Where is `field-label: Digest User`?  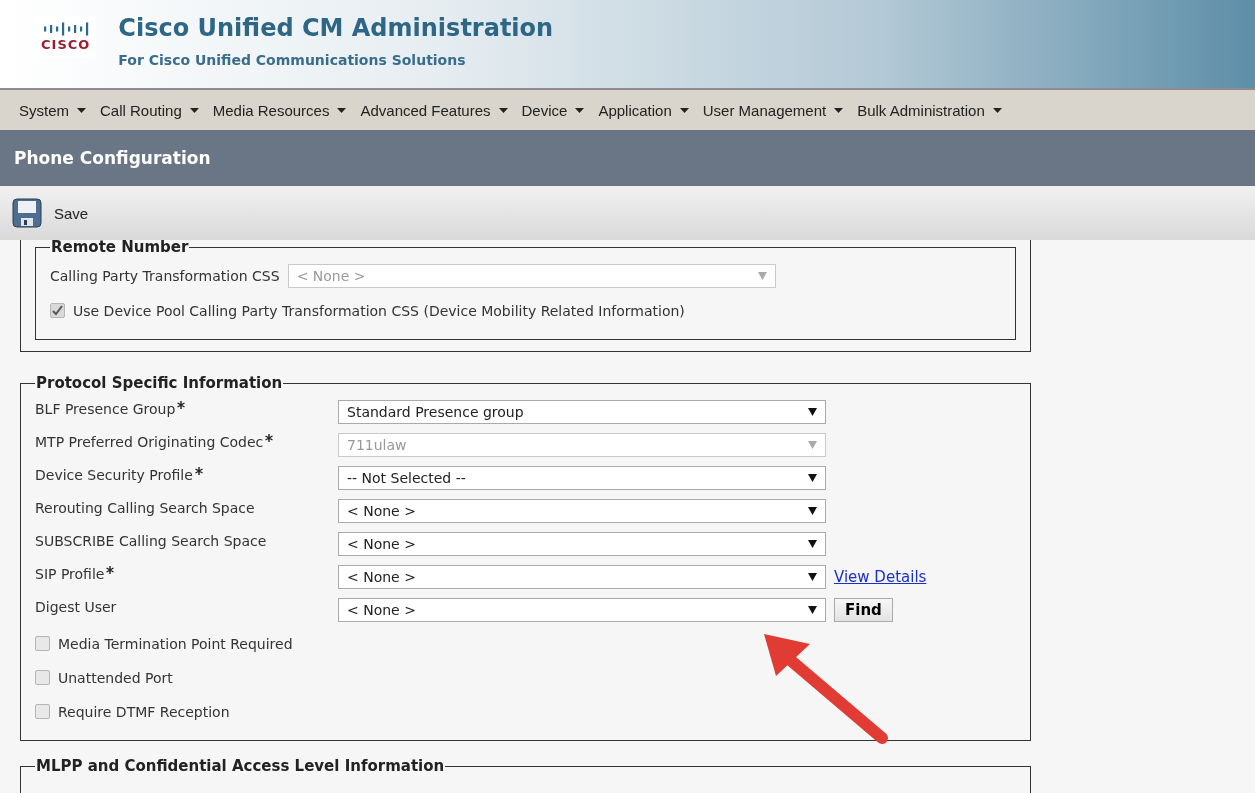
field-label: Digest User is located at coordinates (76, 607).